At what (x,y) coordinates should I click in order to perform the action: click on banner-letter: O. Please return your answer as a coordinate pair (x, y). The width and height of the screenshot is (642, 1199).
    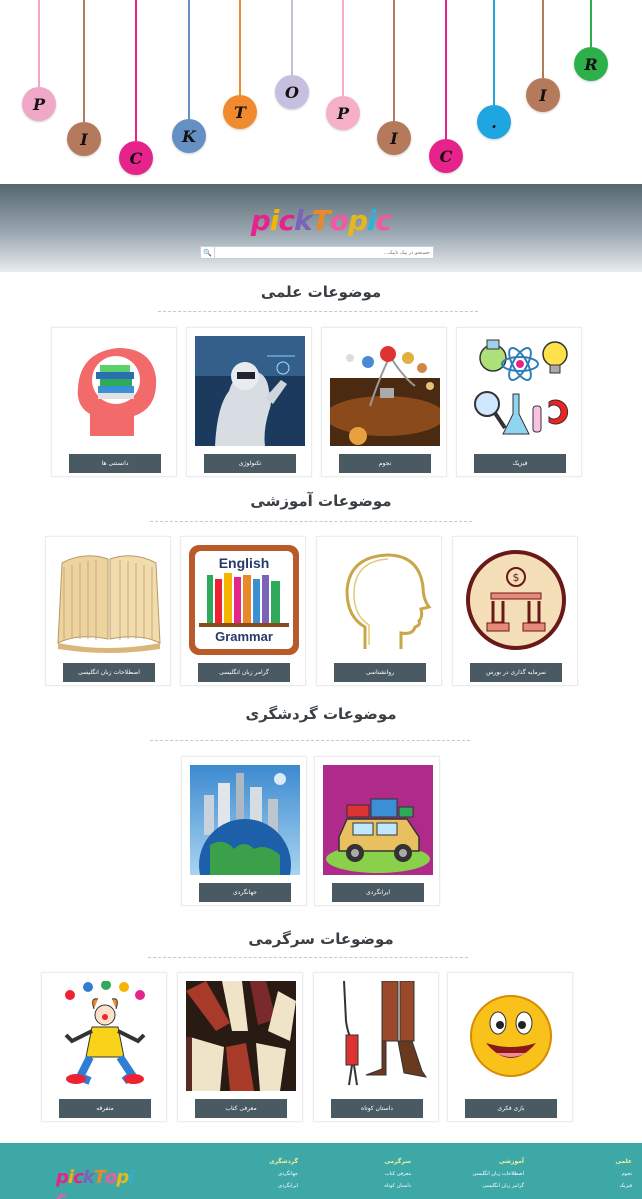
    Looking at the image, I should click on (292, 54).